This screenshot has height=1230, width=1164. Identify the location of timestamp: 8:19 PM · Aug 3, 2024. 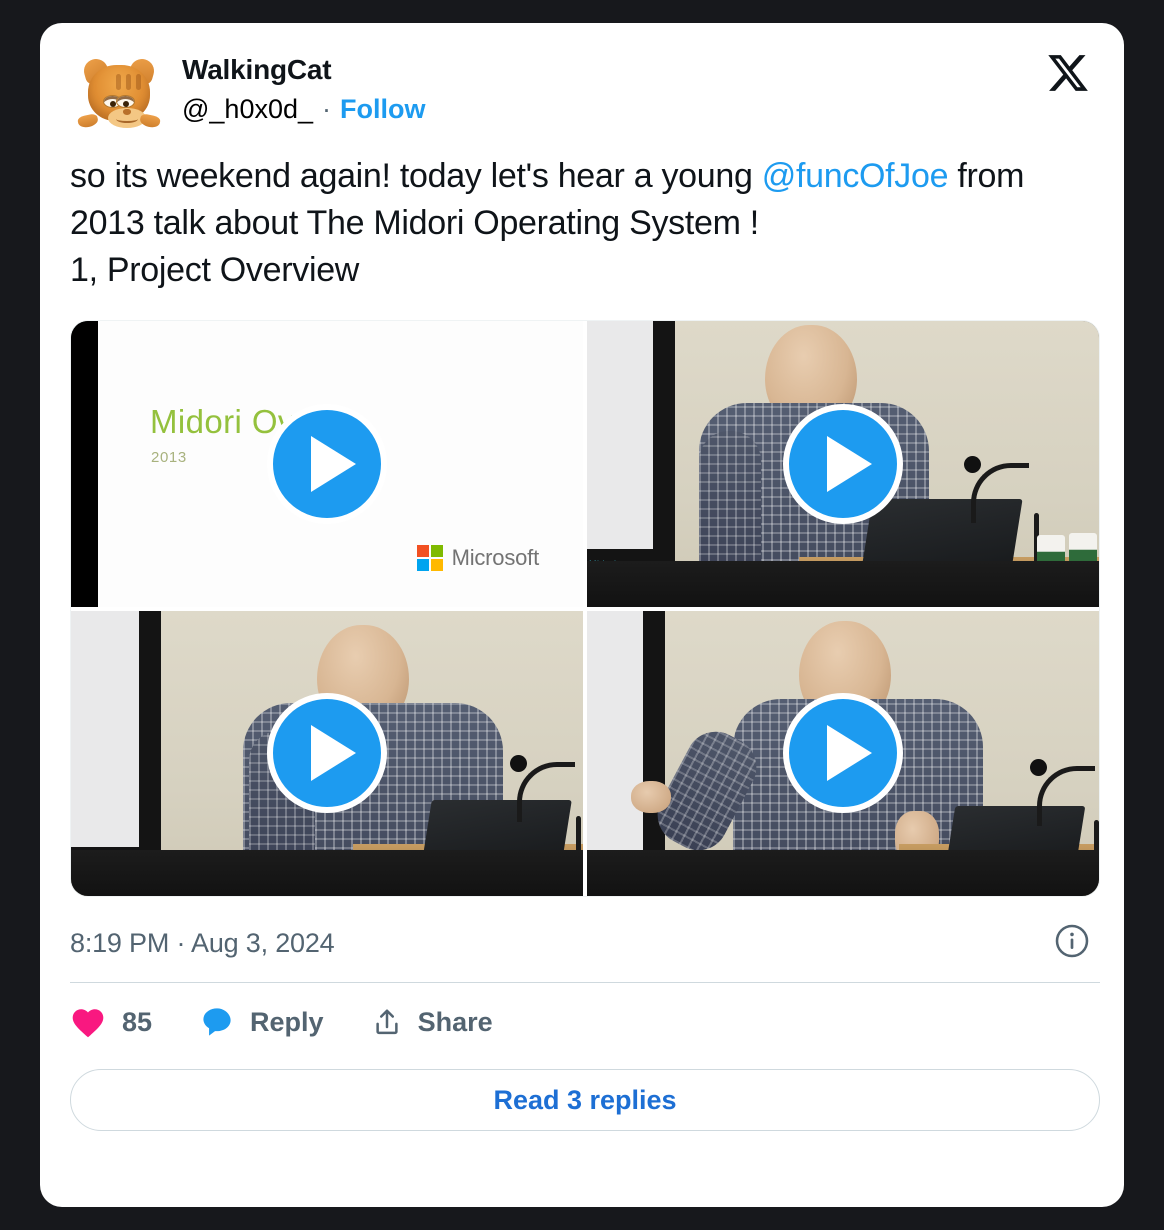
(202, 942).